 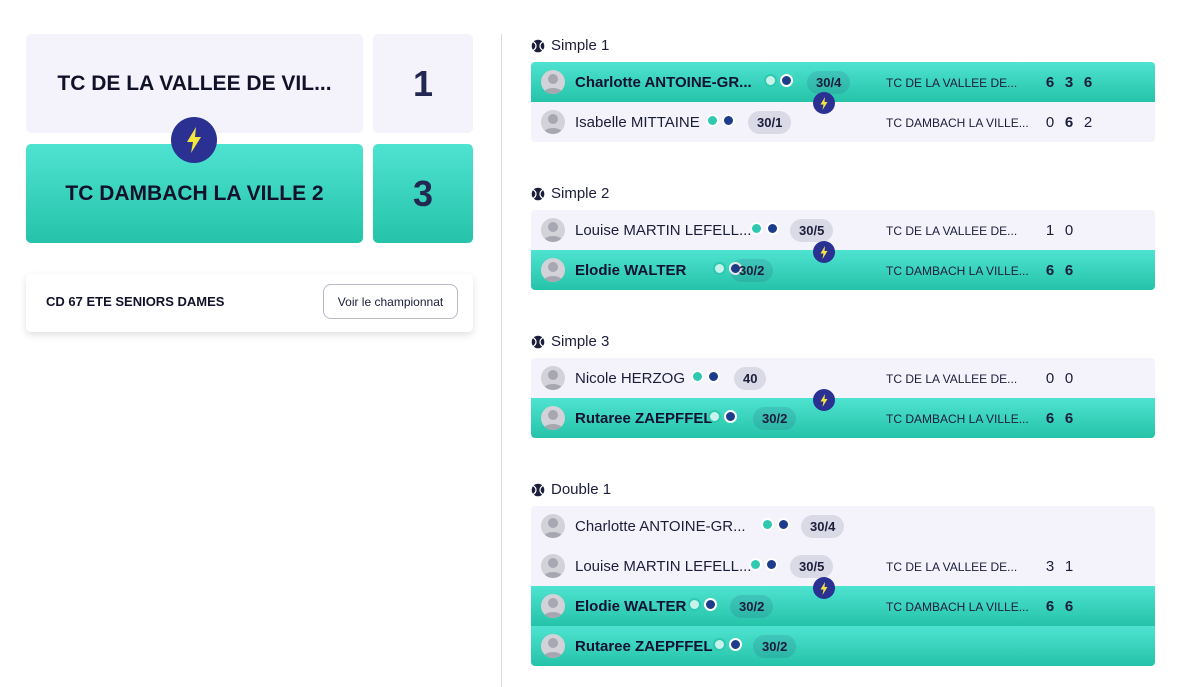 What do you see at coordinates (1059, 566) in the screenshot?
I see `set-scores: 31` at bounding box center [1059, 566].